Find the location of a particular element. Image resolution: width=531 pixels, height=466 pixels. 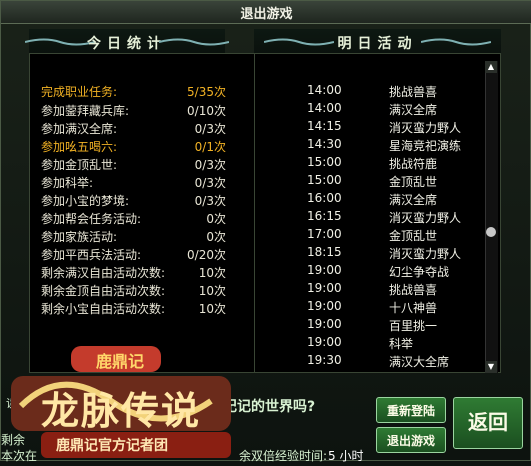

activity-row: 19:00 幻尘争夺战 is located at coordinates (397, 272).